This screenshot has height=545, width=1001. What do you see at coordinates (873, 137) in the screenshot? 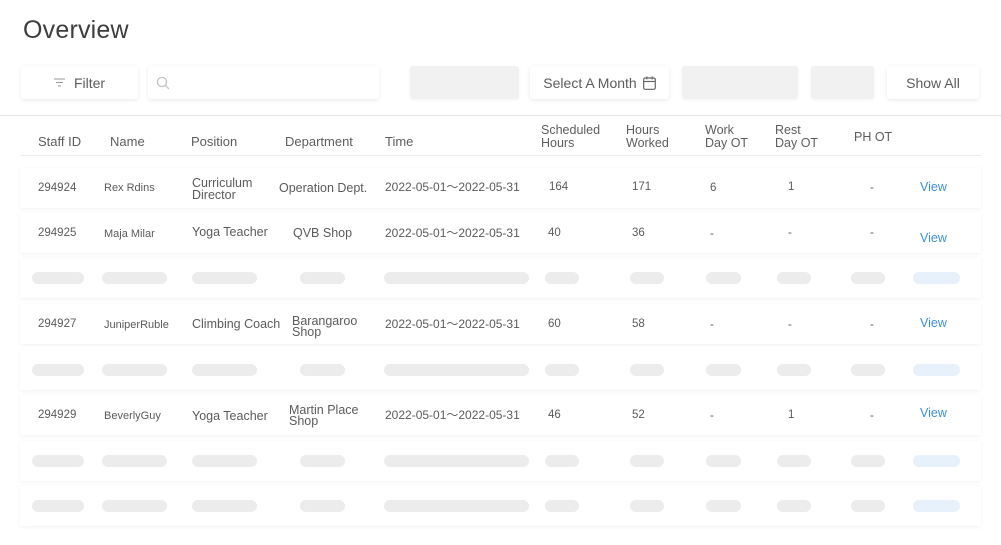
I see `header-ph-ot: PH OT` at bounding box center [873, 137].